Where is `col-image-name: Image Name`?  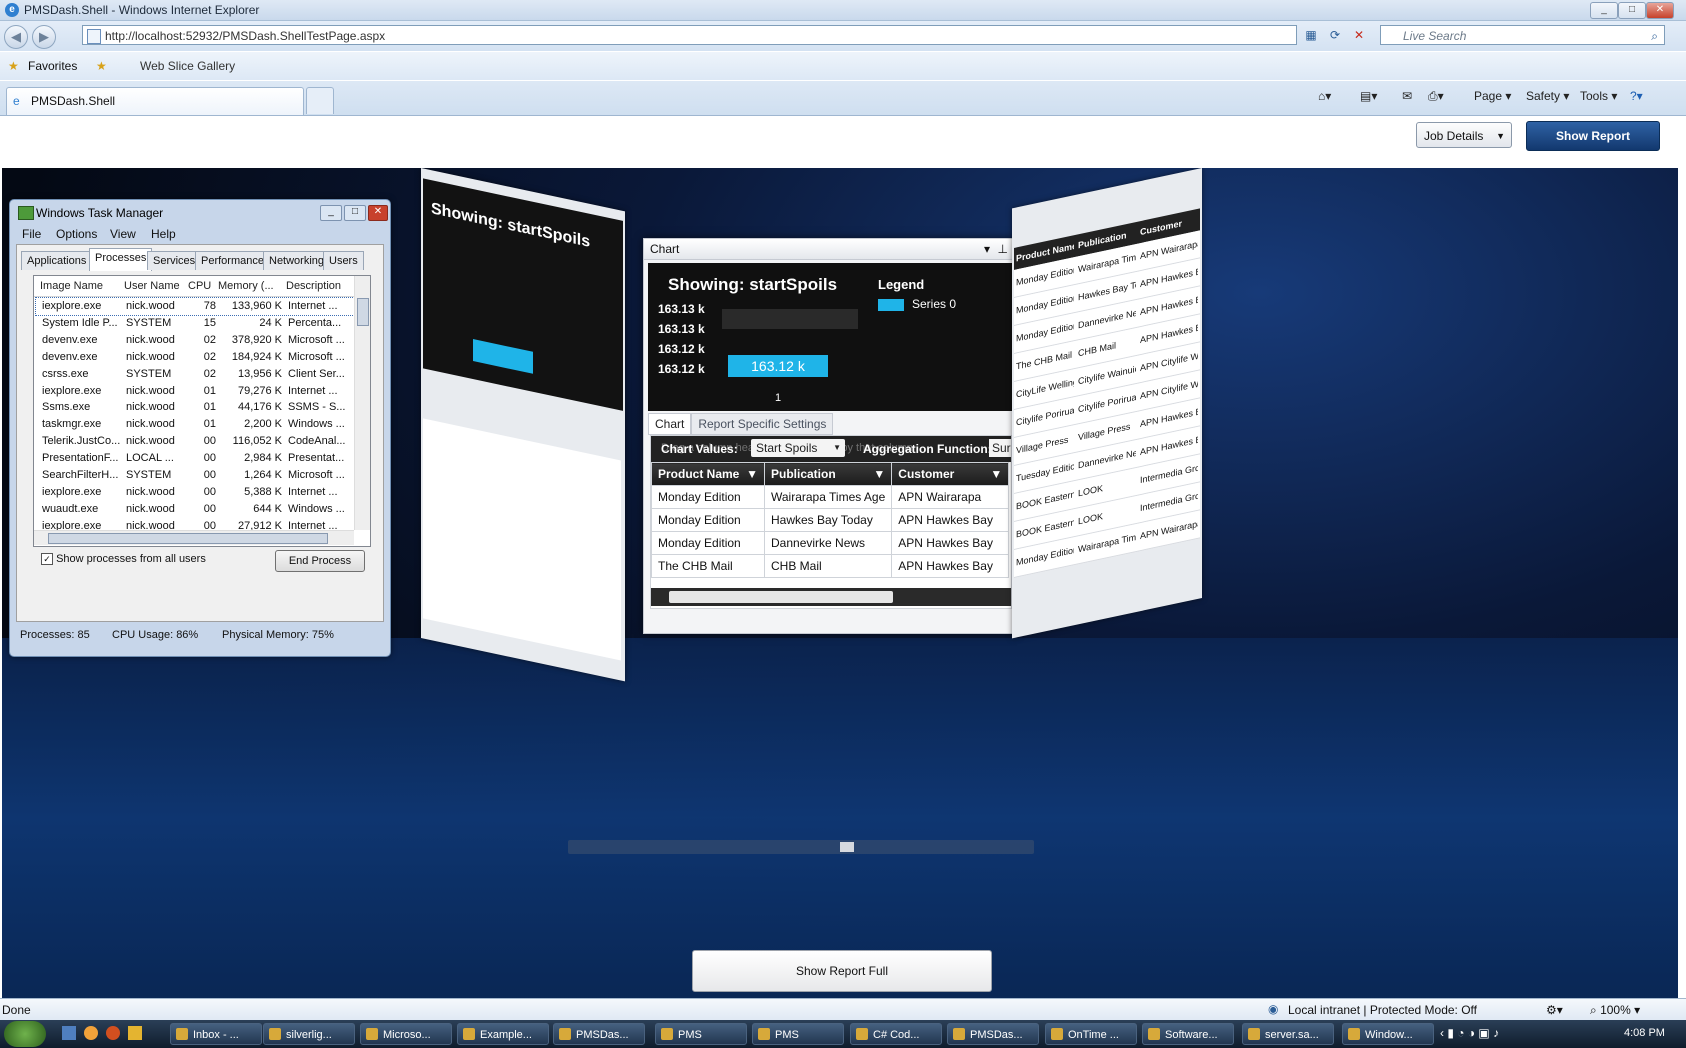 col-image-name: Image Name is located at coordinates (71, 286).